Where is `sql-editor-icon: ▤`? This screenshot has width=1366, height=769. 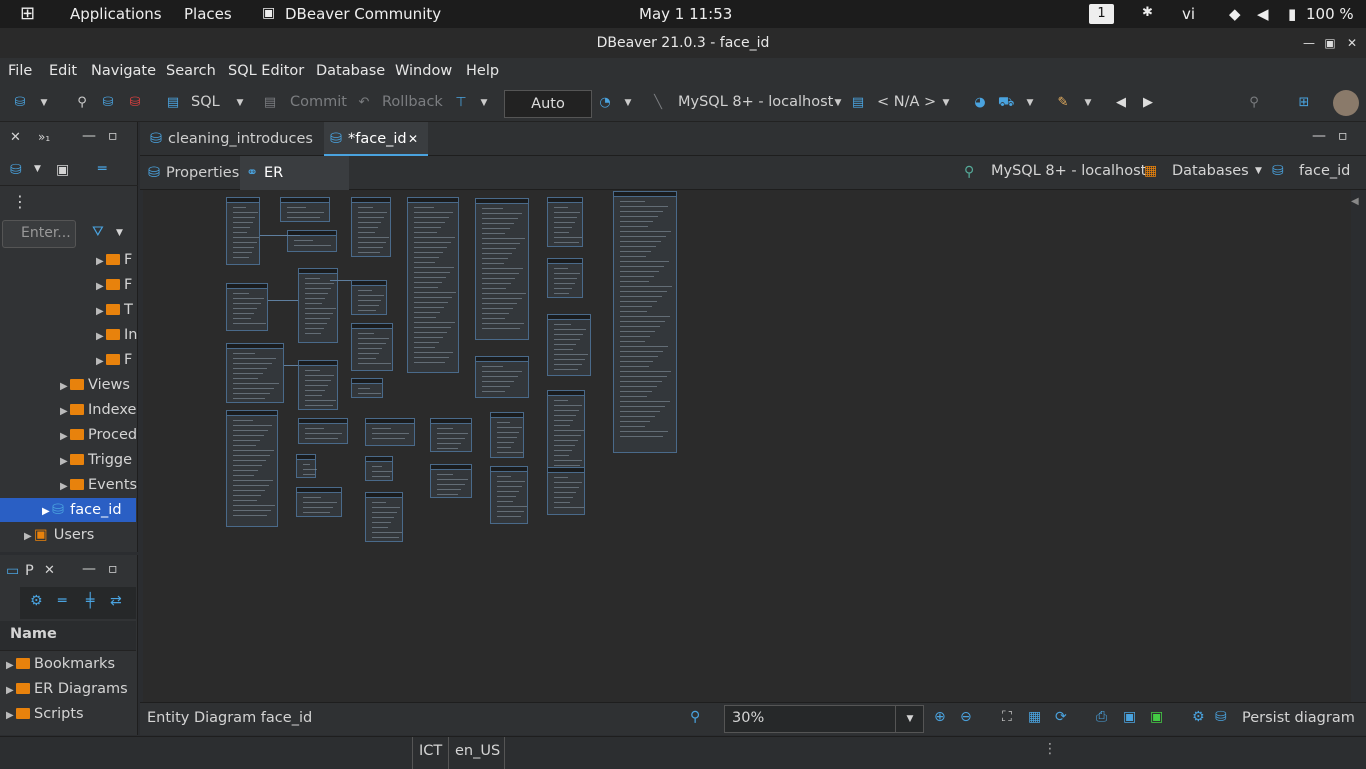 sql-editor-icon: ▤ is located at coordinates (173, 103).